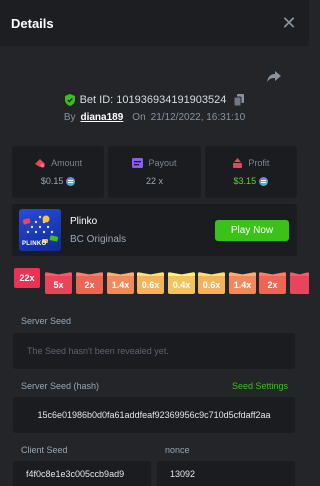 This screenshot has height=486, width=320. I want to click on server-seed-field: The Seed hasn't been revealed yet., so click(154, 351).